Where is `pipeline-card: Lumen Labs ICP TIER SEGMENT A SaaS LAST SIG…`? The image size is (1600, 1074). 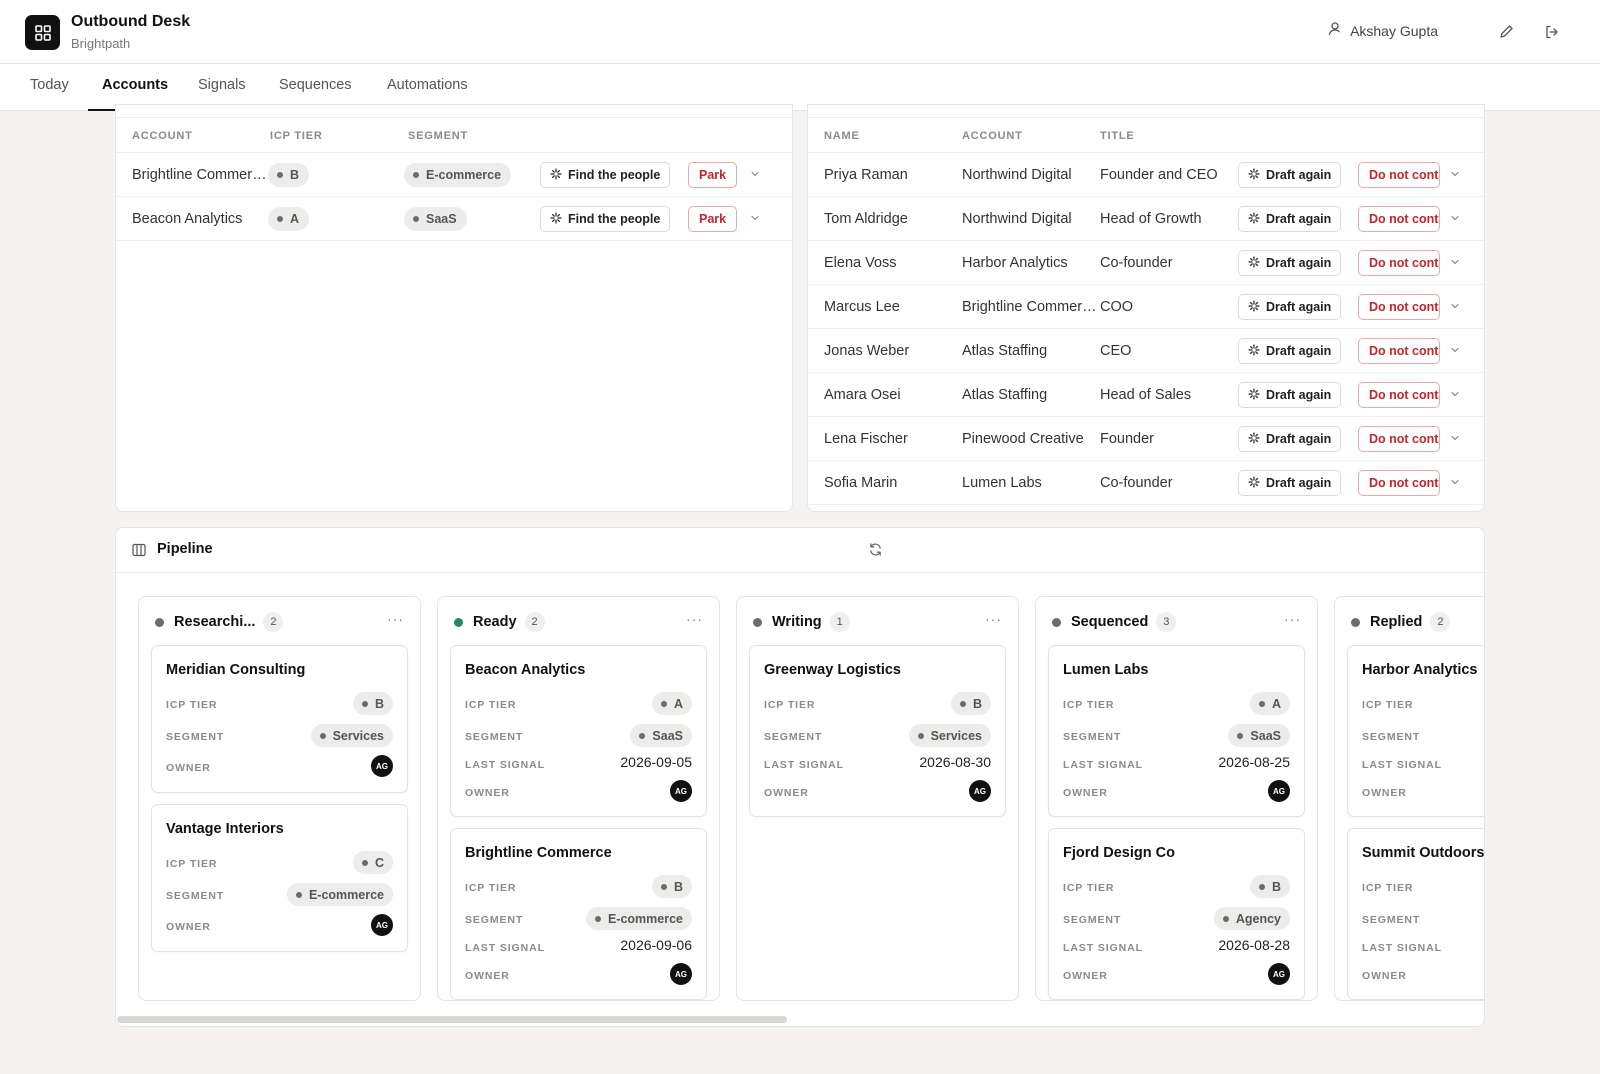
pipeline-card: Lumen Labs ICP TIER SEGMENT A SaaS LAST SIG… is located at coordinates (1176, 731).